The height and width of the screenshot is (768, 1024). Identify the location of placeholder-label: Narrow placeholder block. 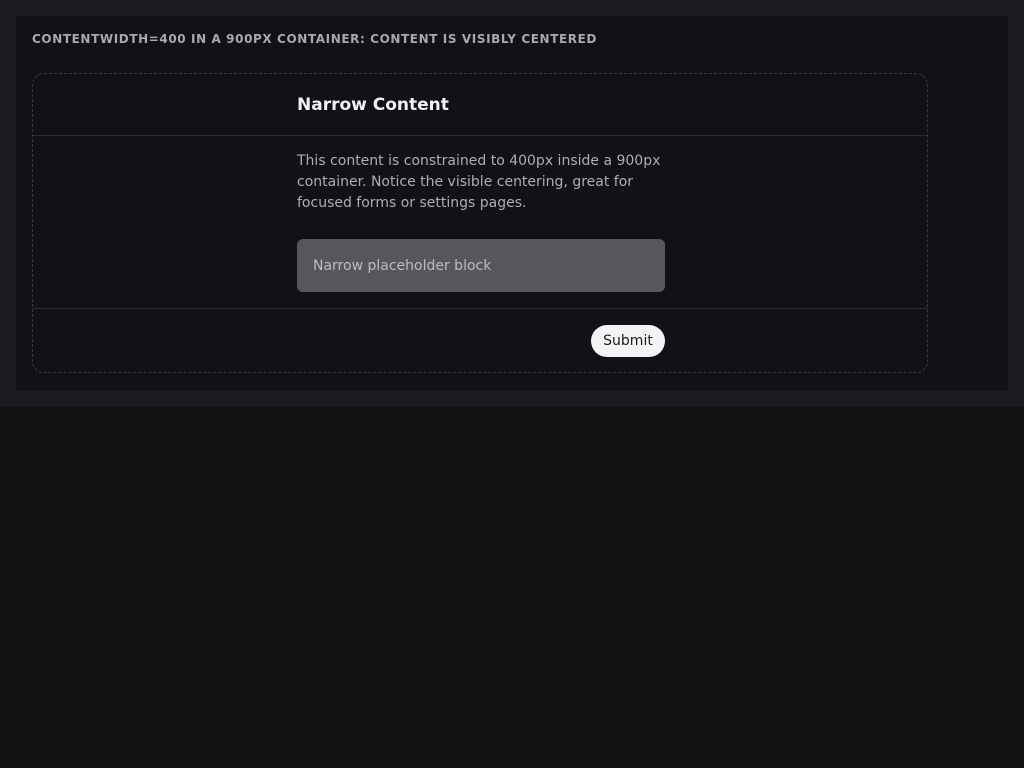
(402, 265).